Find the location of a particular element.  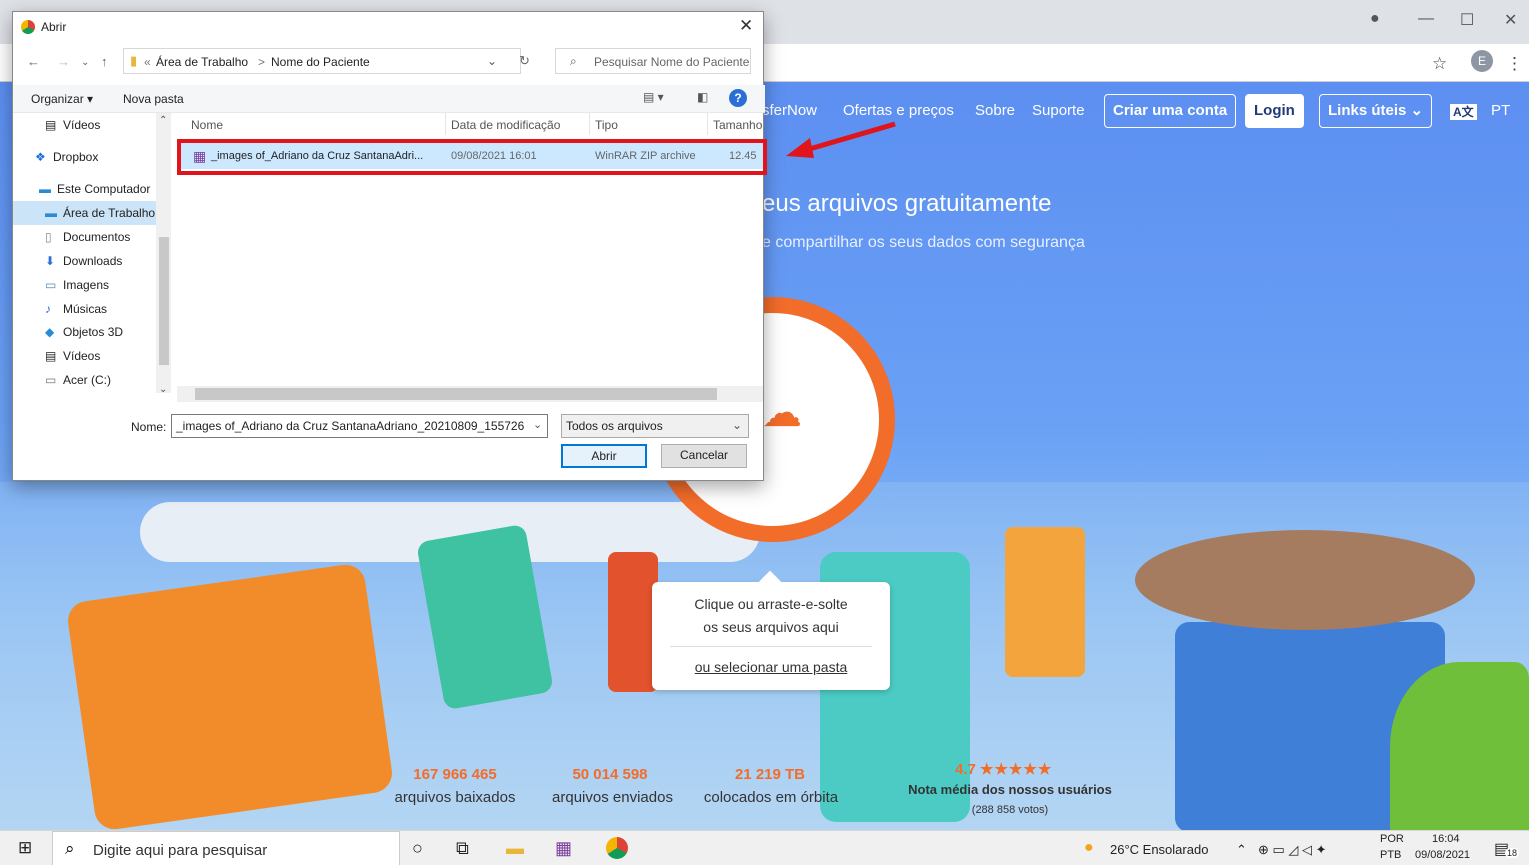

file-type-filter: Todos os arquivos ⌄ is located at coordinates (655, 426).